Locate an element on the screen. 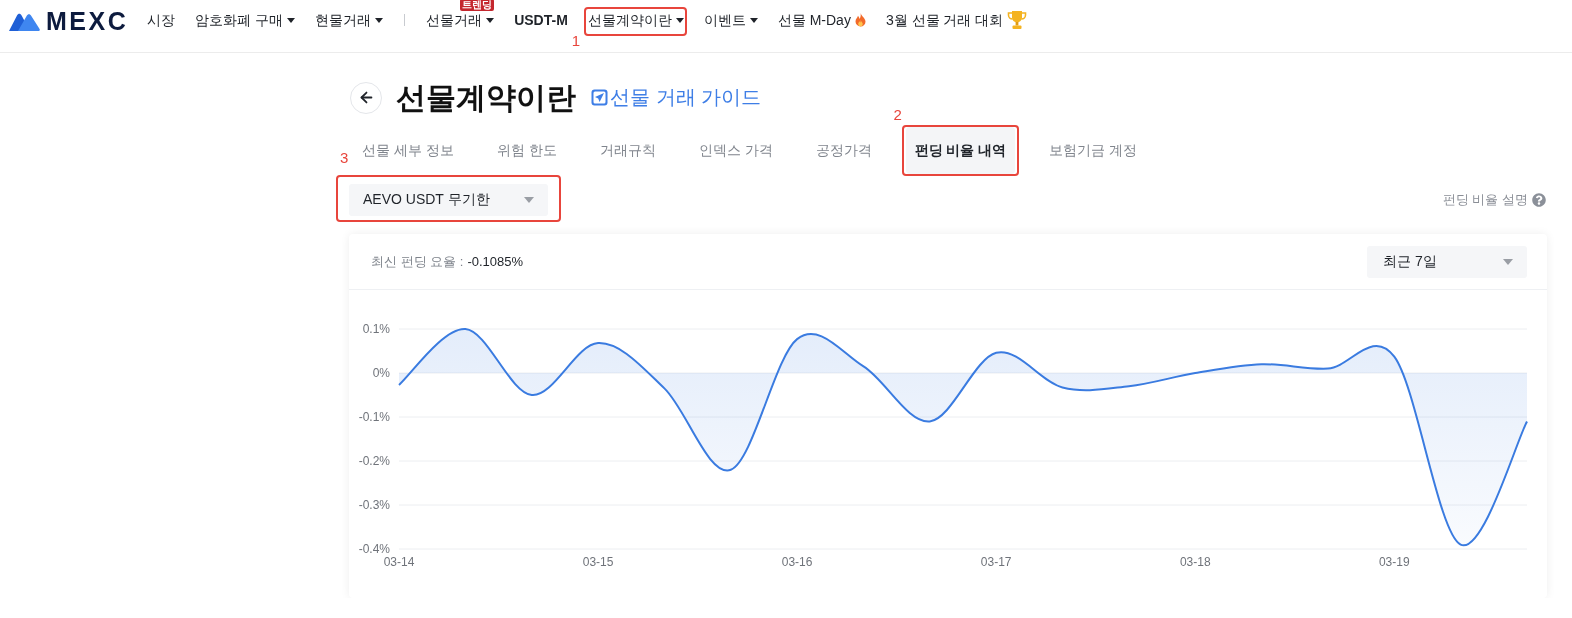 The height and width of the screenshot is (618, 1572). y-axis-label: 0% is located at coordinates (381, 373).